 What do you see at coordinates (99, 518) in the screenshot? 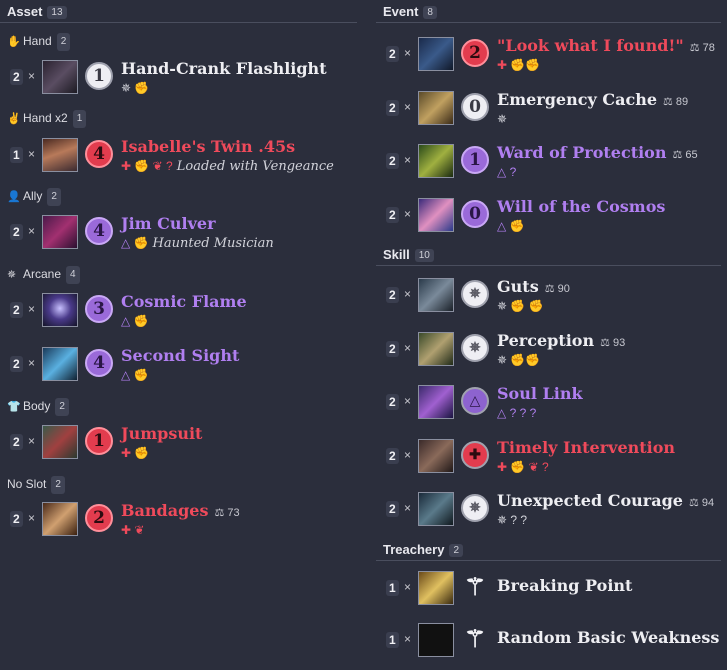
I see `card-cost-circle: 2` at bounding box center [99, 518].